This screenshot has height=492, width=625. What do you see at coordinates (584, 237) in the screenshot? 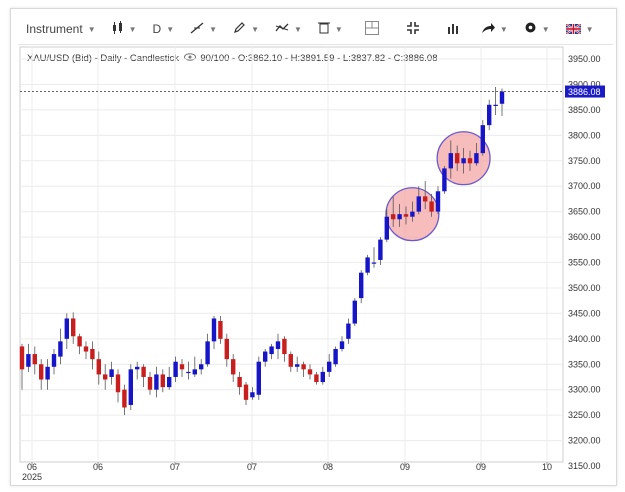
I see `y-tick-label: 3600.00` at bounding box center [584, 237].